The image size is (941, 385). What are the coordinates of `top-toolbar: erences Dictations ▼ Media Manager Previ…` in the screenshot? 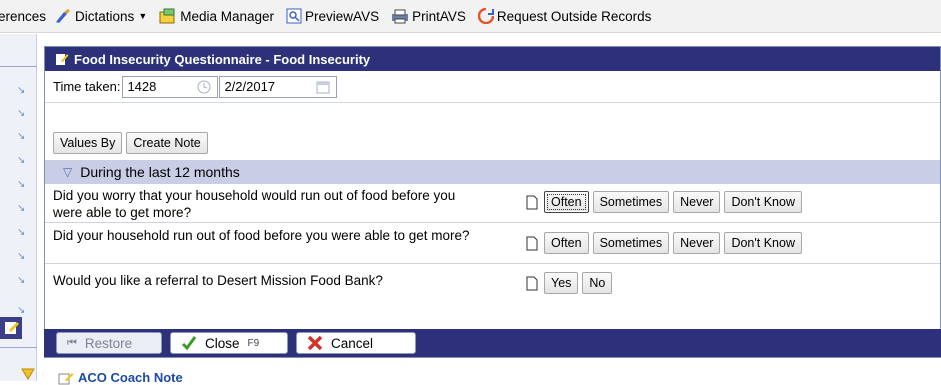 It's located at (470, 16).